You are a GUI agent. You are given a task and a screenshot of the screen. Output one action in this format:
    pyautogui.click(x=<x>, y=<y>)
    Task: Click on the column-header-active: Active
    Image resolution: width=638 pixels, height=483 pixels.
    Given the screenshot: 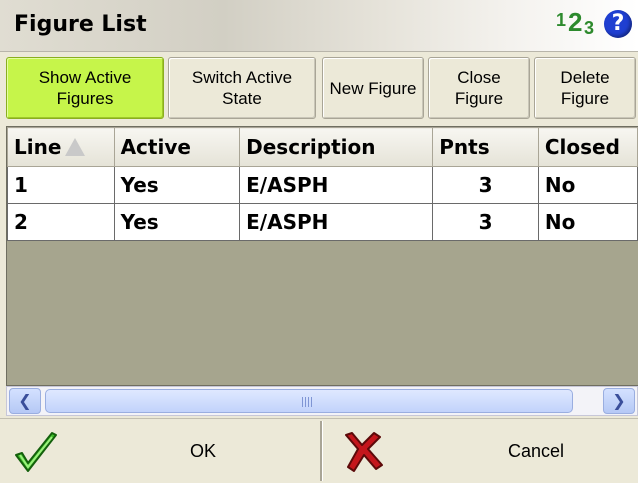 What is the action you would take?
    pyautogui.click(x=177, y=147)
    